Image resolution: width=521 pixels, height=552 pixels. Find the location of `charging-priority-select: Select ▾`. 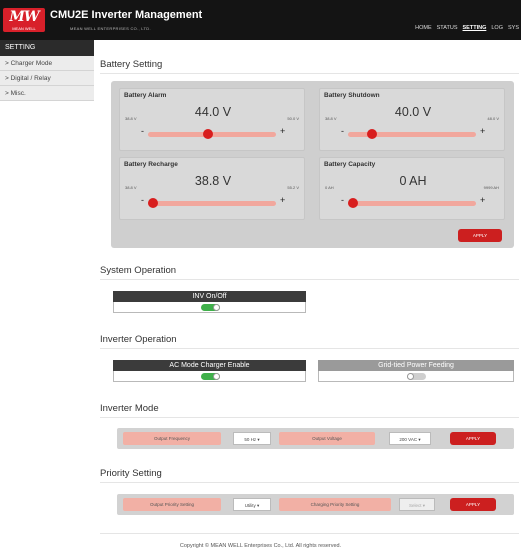

charging-priority-select: Select ▾ is located at coordinates (417, 504).